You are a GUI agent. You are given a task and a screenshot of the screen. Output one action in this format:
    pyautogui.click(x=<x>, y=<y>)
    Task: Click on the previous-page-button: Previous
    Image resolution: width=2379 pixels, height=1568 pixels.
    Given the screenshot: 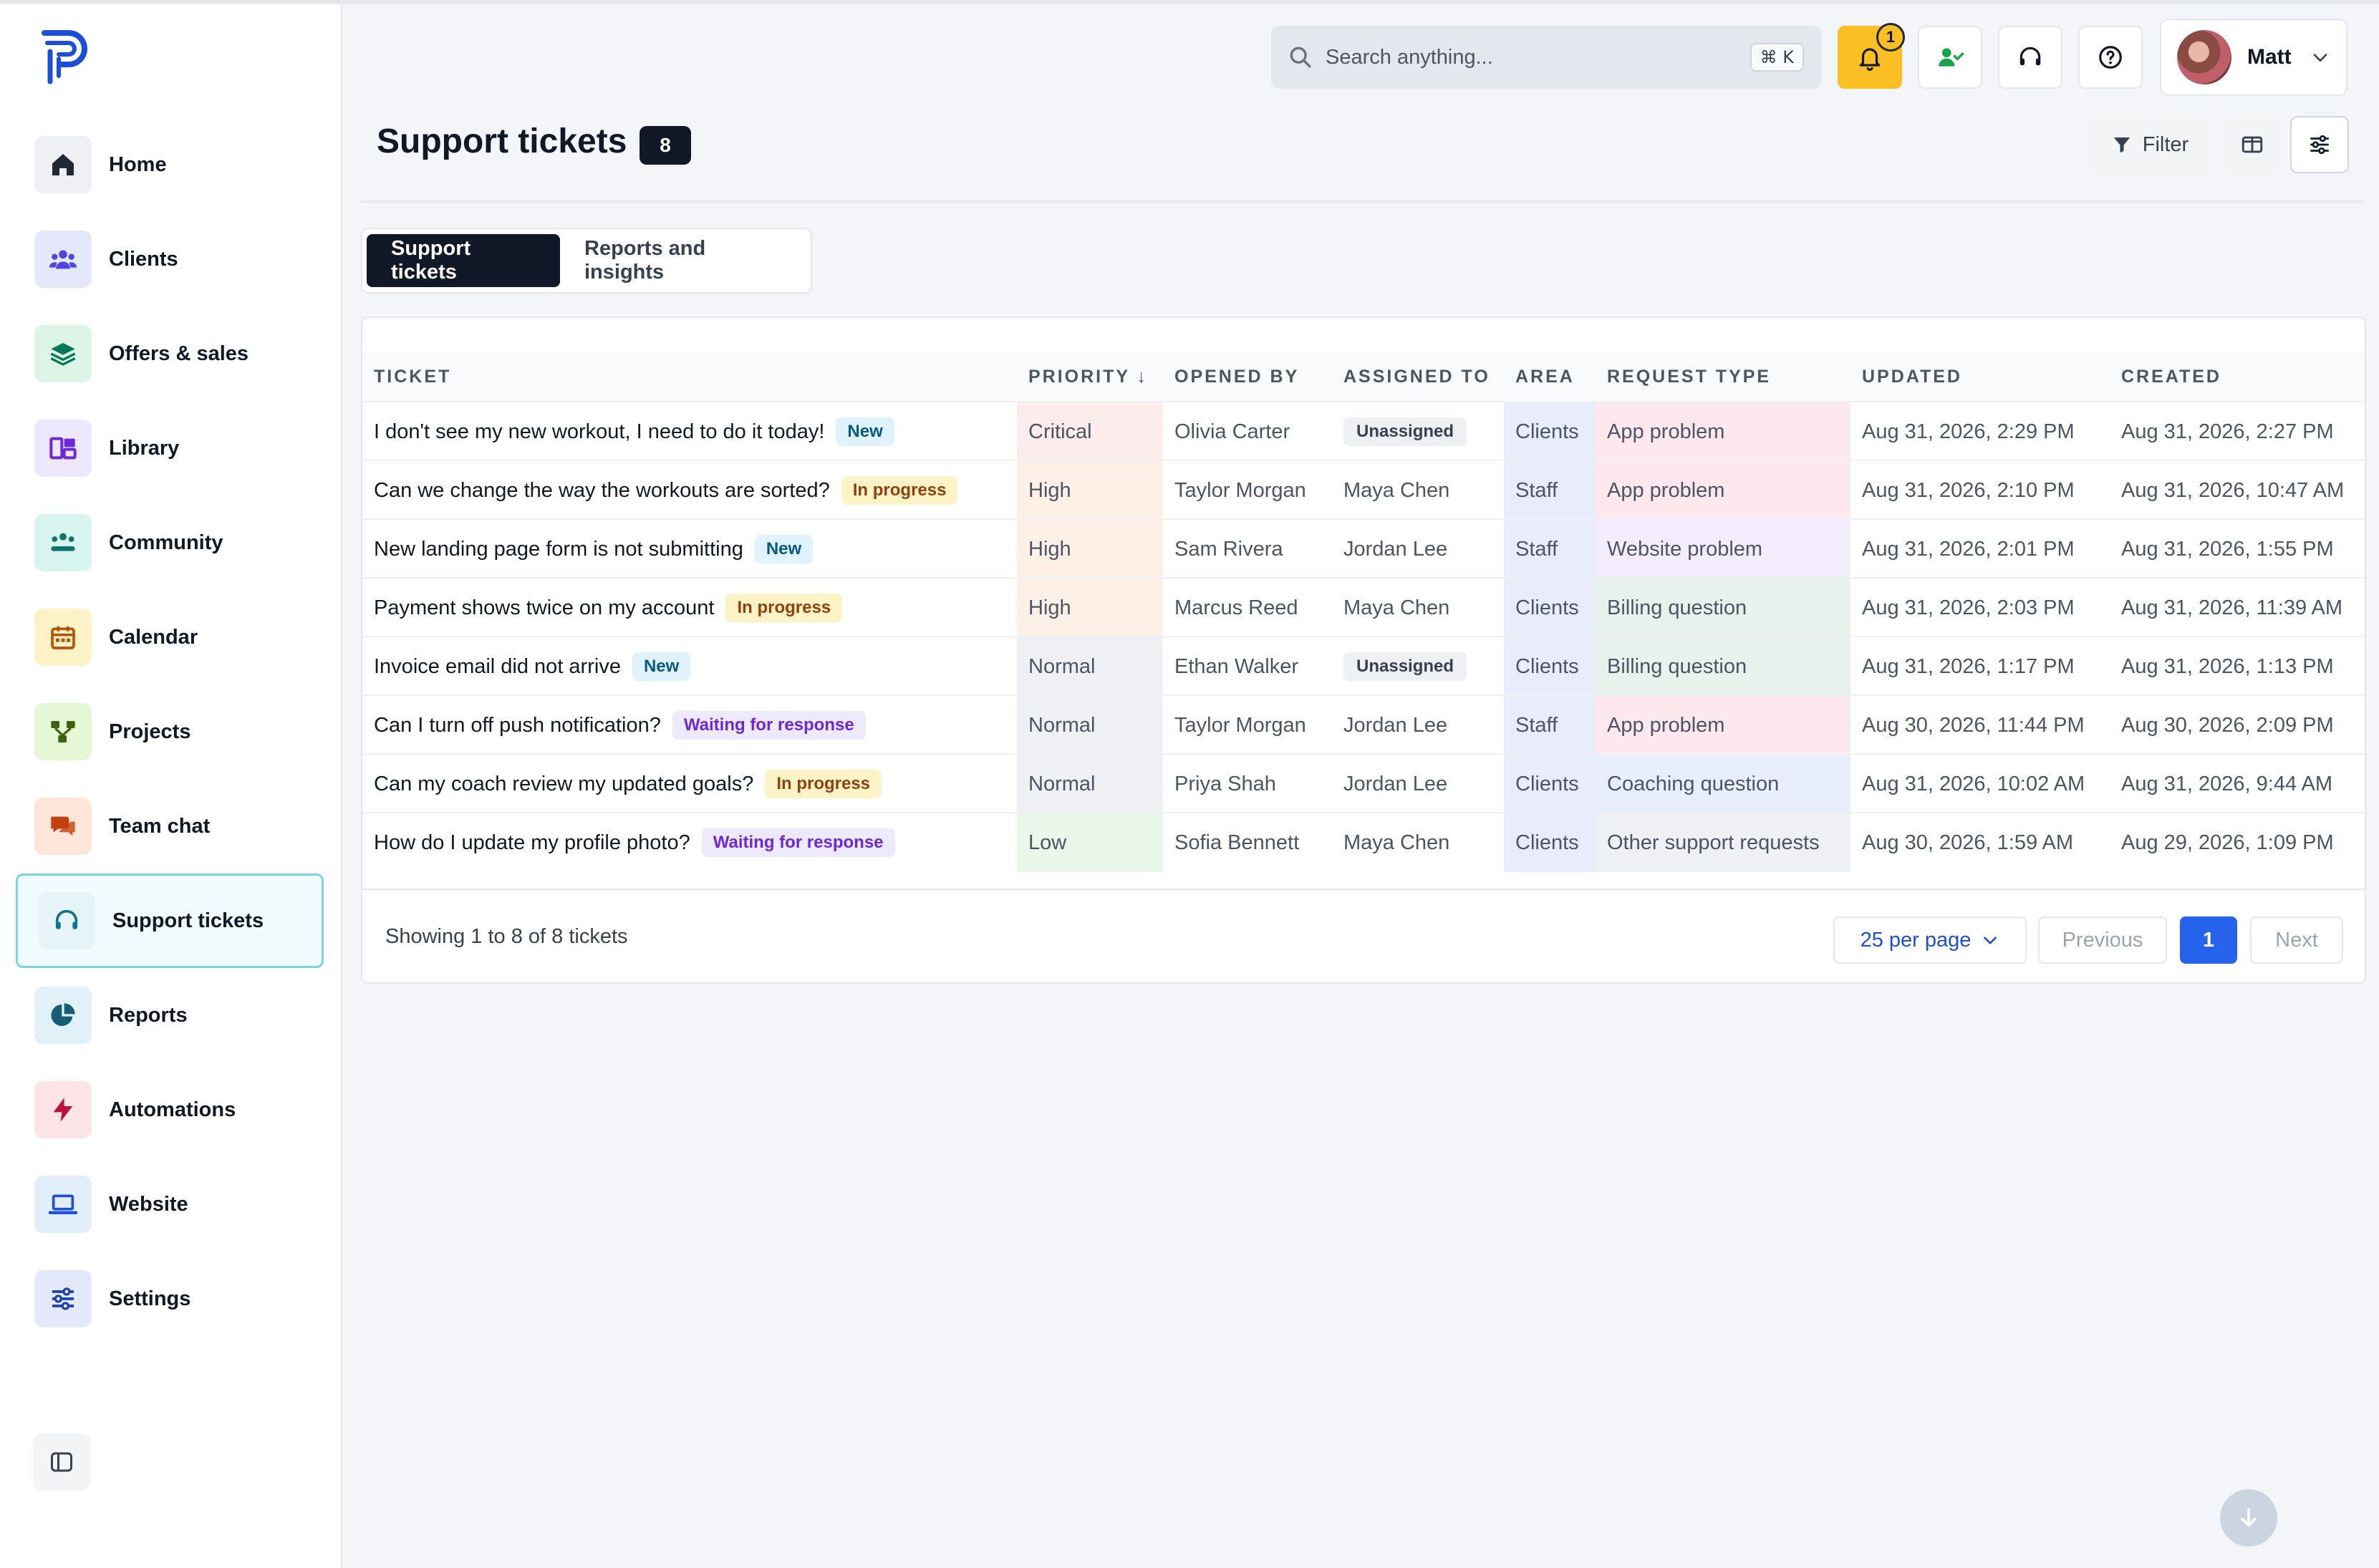 What is the action you would take?
    pyautogui.click(x=2102, y=940)
    